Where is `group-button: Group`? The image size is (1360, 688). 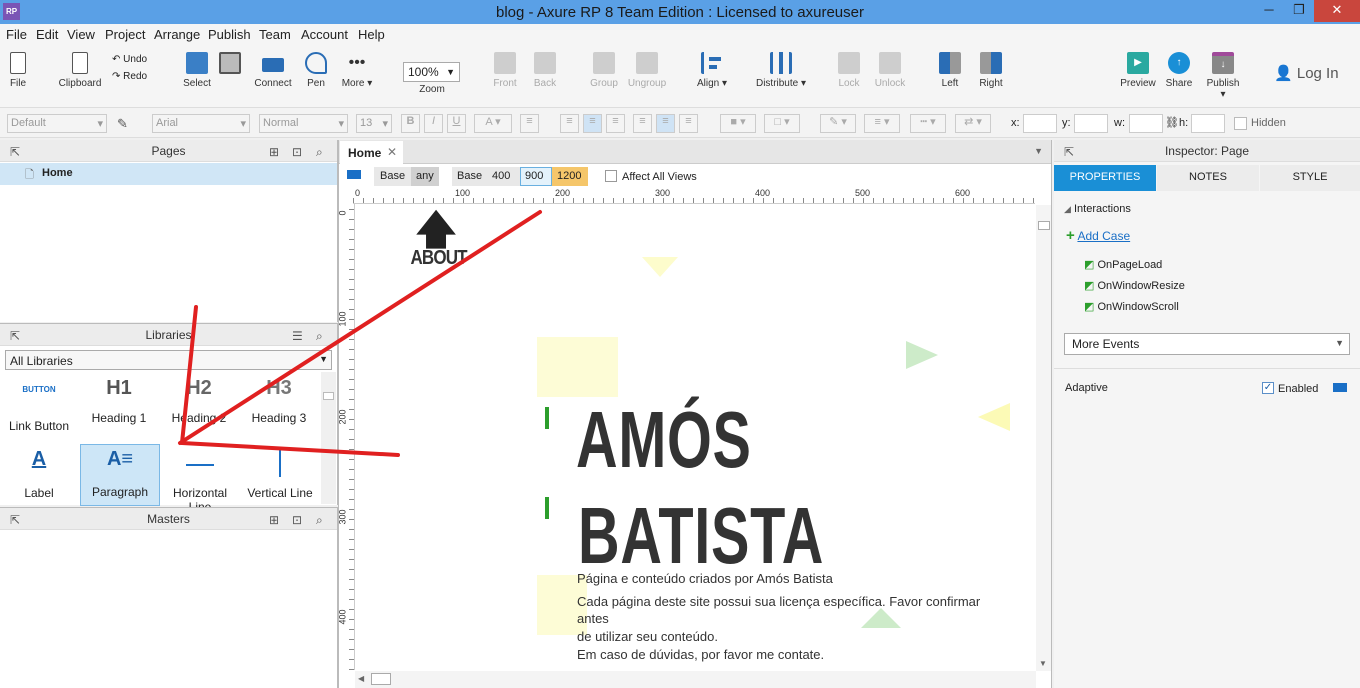
group-button: Group is located at coordinates (604, 70).